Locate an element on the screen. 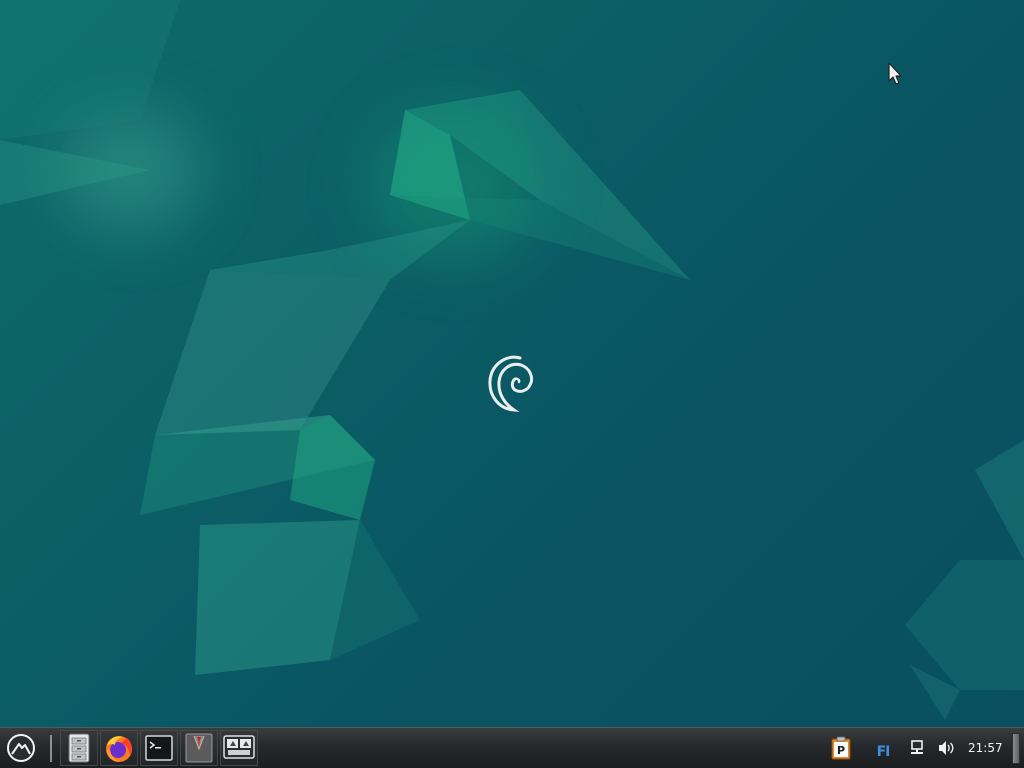  volume-tray-button is located at coordinates (947, 748).